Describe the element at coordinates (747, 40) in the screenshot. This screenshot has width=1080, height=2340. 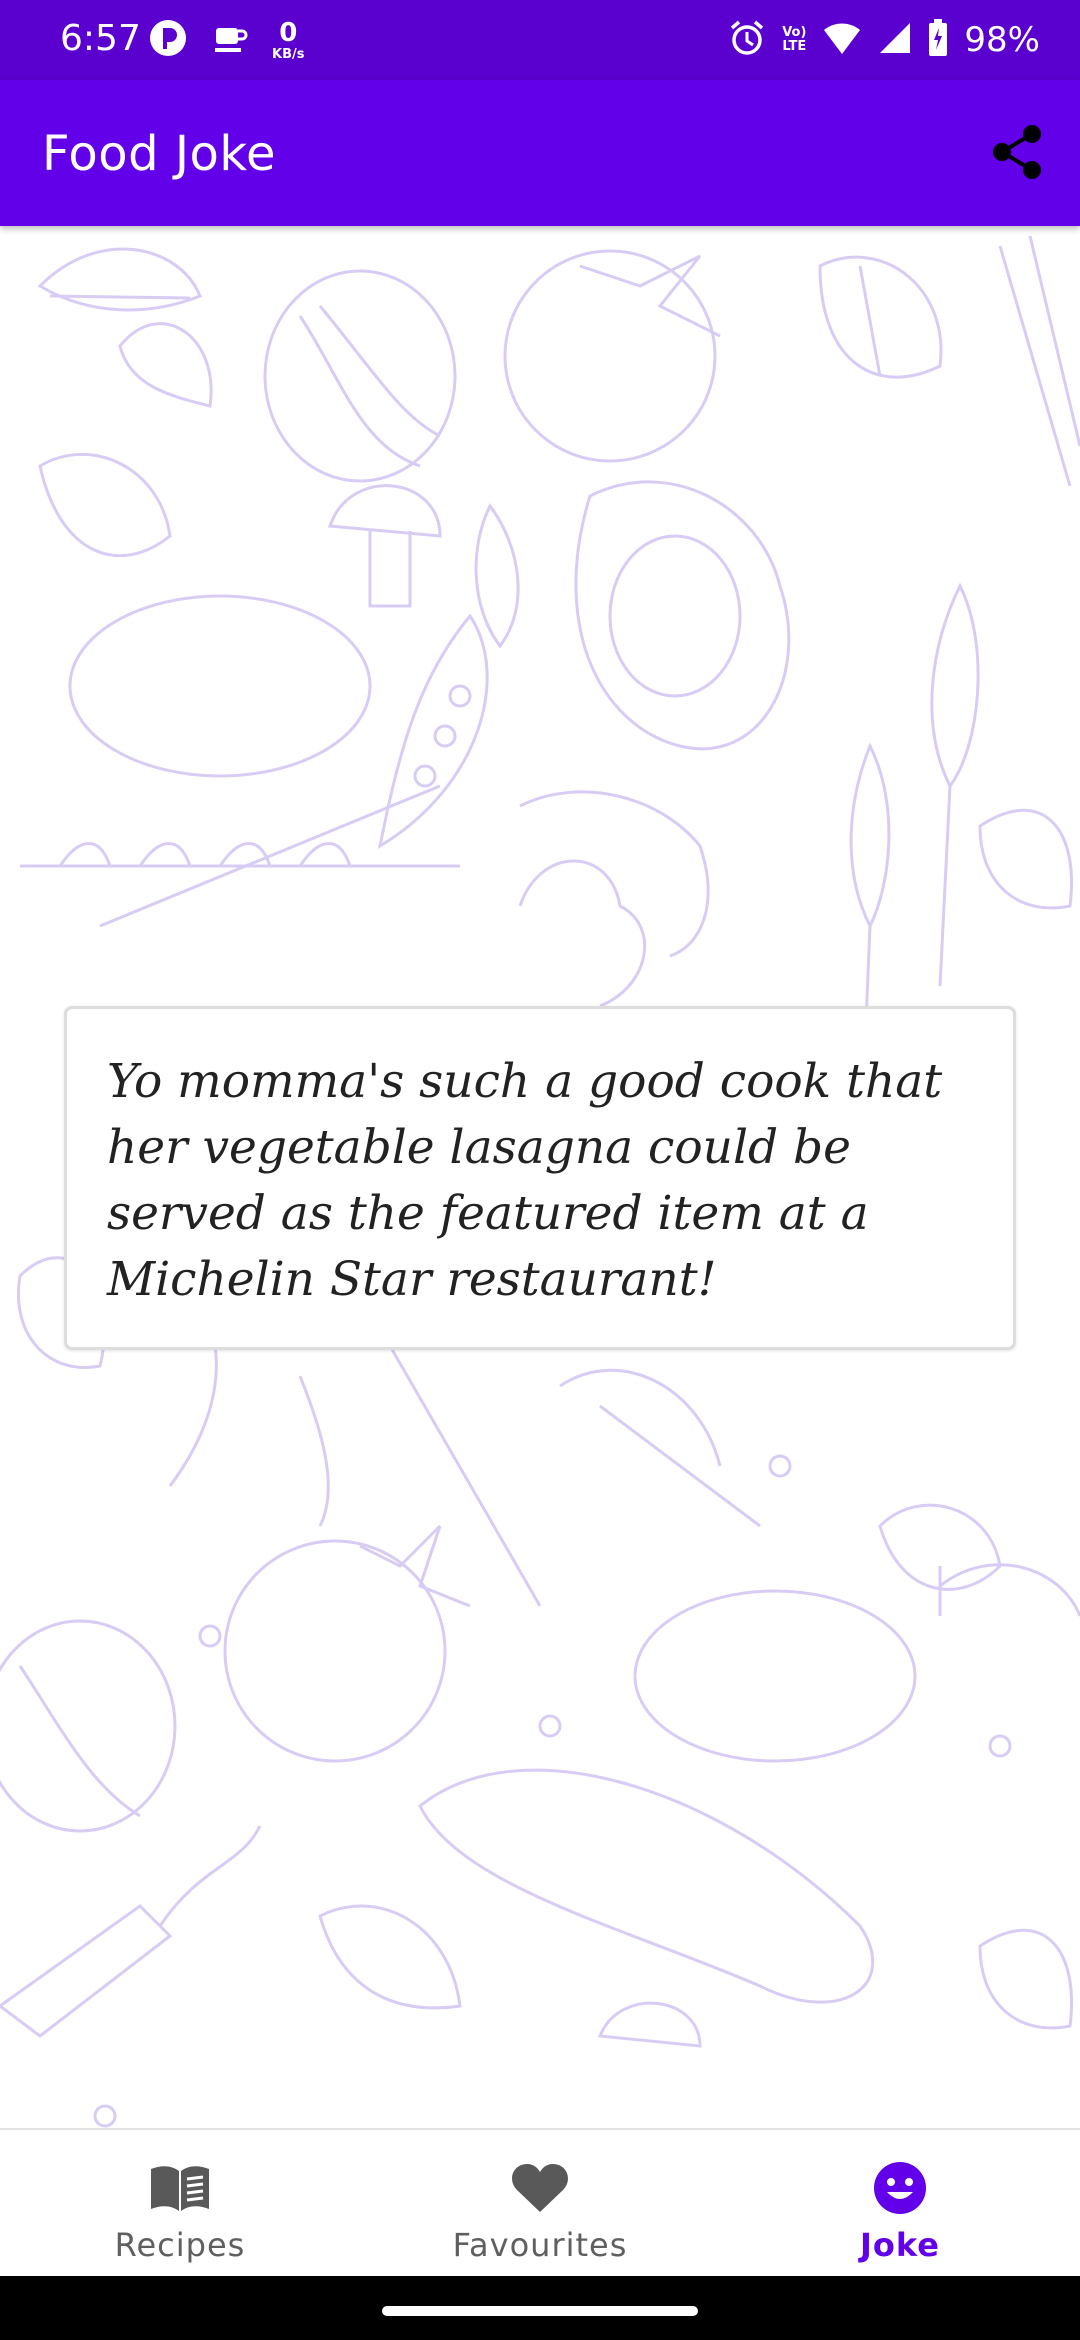
I see `alarm-icon` at that location.